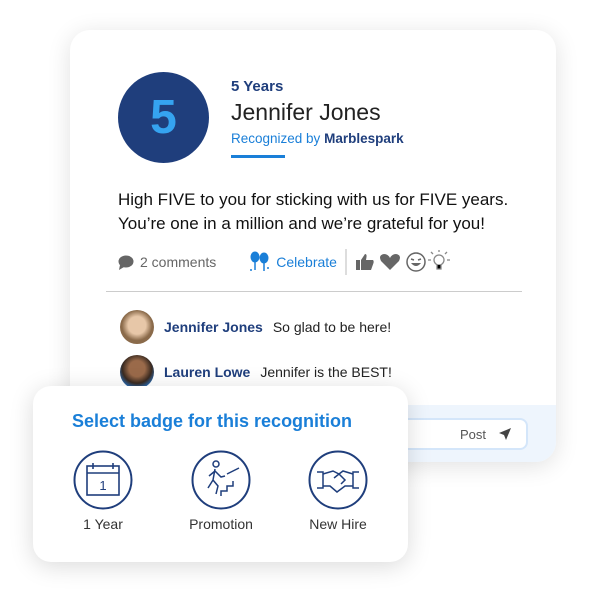 Image resolution: width=591 pixels, height=599 pixels. I want to click on laugh-icon, so click(416, 262).